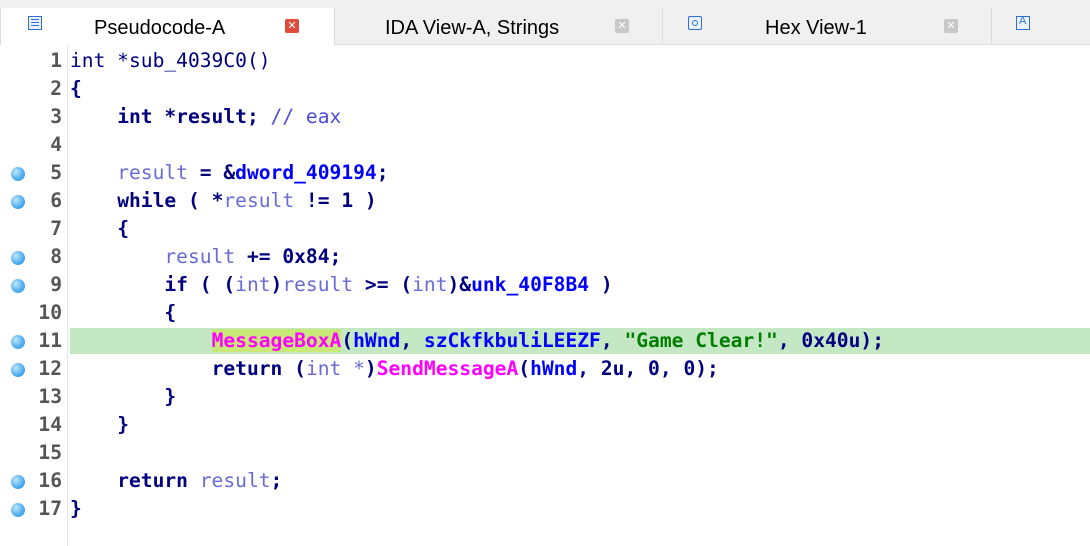 Image resolution: width=1090 pixels, height=546 pixels. Describe the element at coordinates (50, 340) in the screenshot. I see `line-number: 11` at that location.